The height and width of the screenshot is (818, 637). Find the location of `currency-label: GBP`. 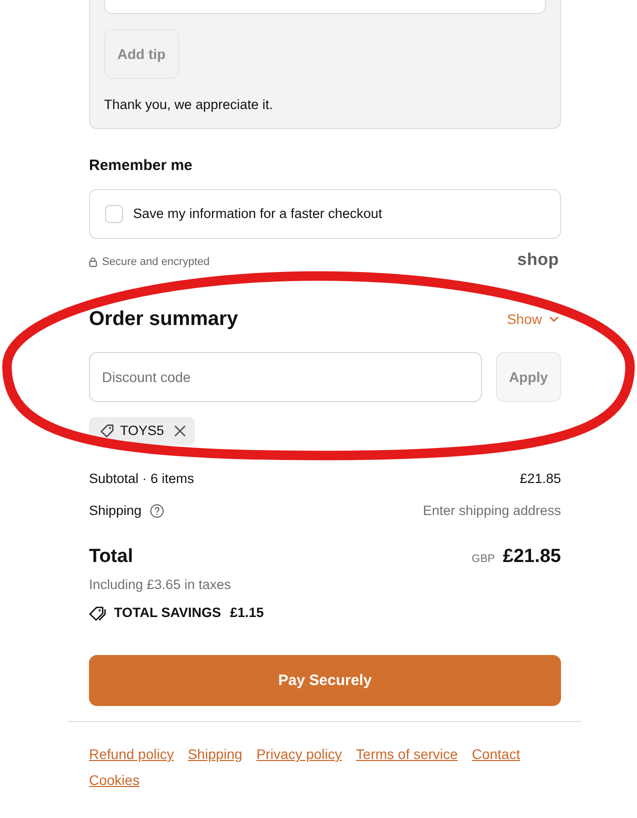

currency-label: GBP is located at coordinates (483, 559).